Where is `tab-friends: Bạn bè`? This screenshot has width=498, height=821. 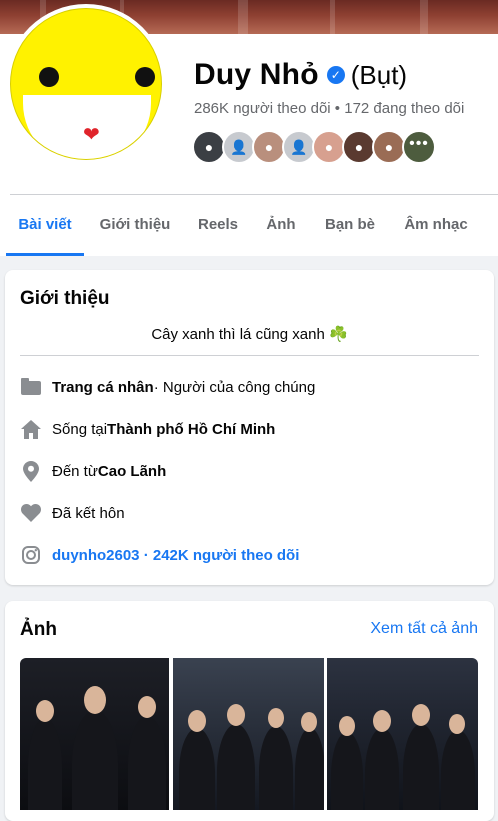
tab-friends: Bạn bè is located at coordinates (350, 225).